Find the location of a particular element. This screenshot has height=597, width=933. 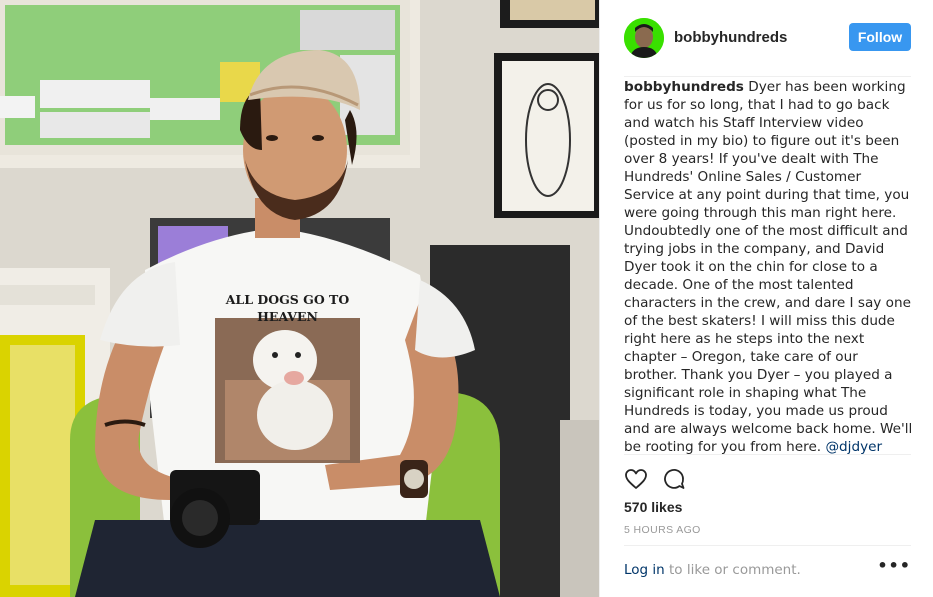

header-divider is located at coordinates (767, 76).